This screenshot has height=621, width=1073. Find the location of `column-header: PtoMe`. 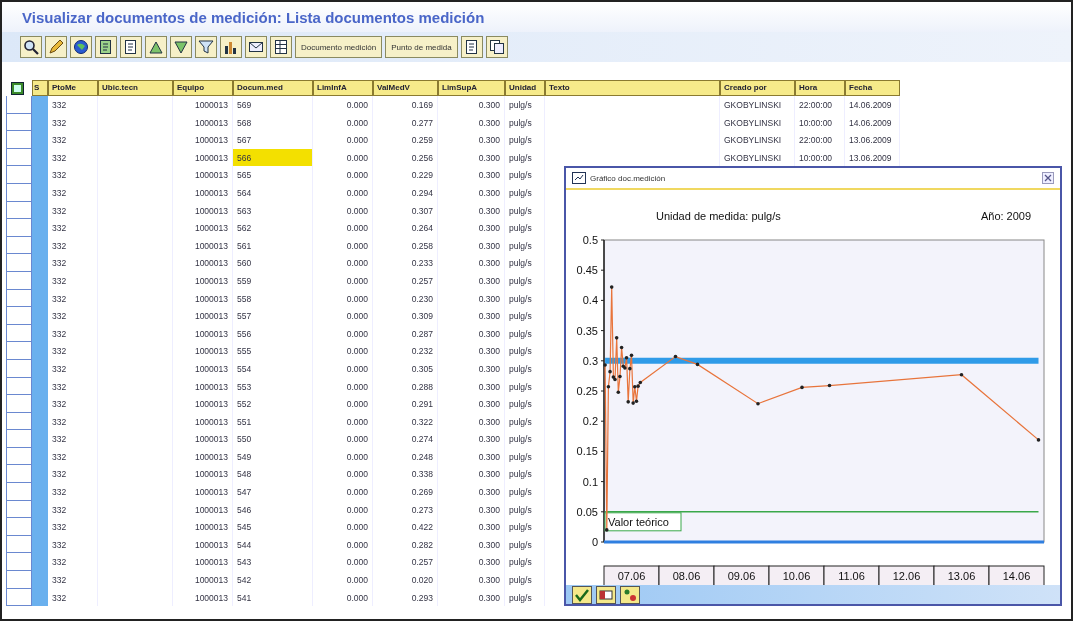

column-header: PtoMe is located at coordinates (73, 88).